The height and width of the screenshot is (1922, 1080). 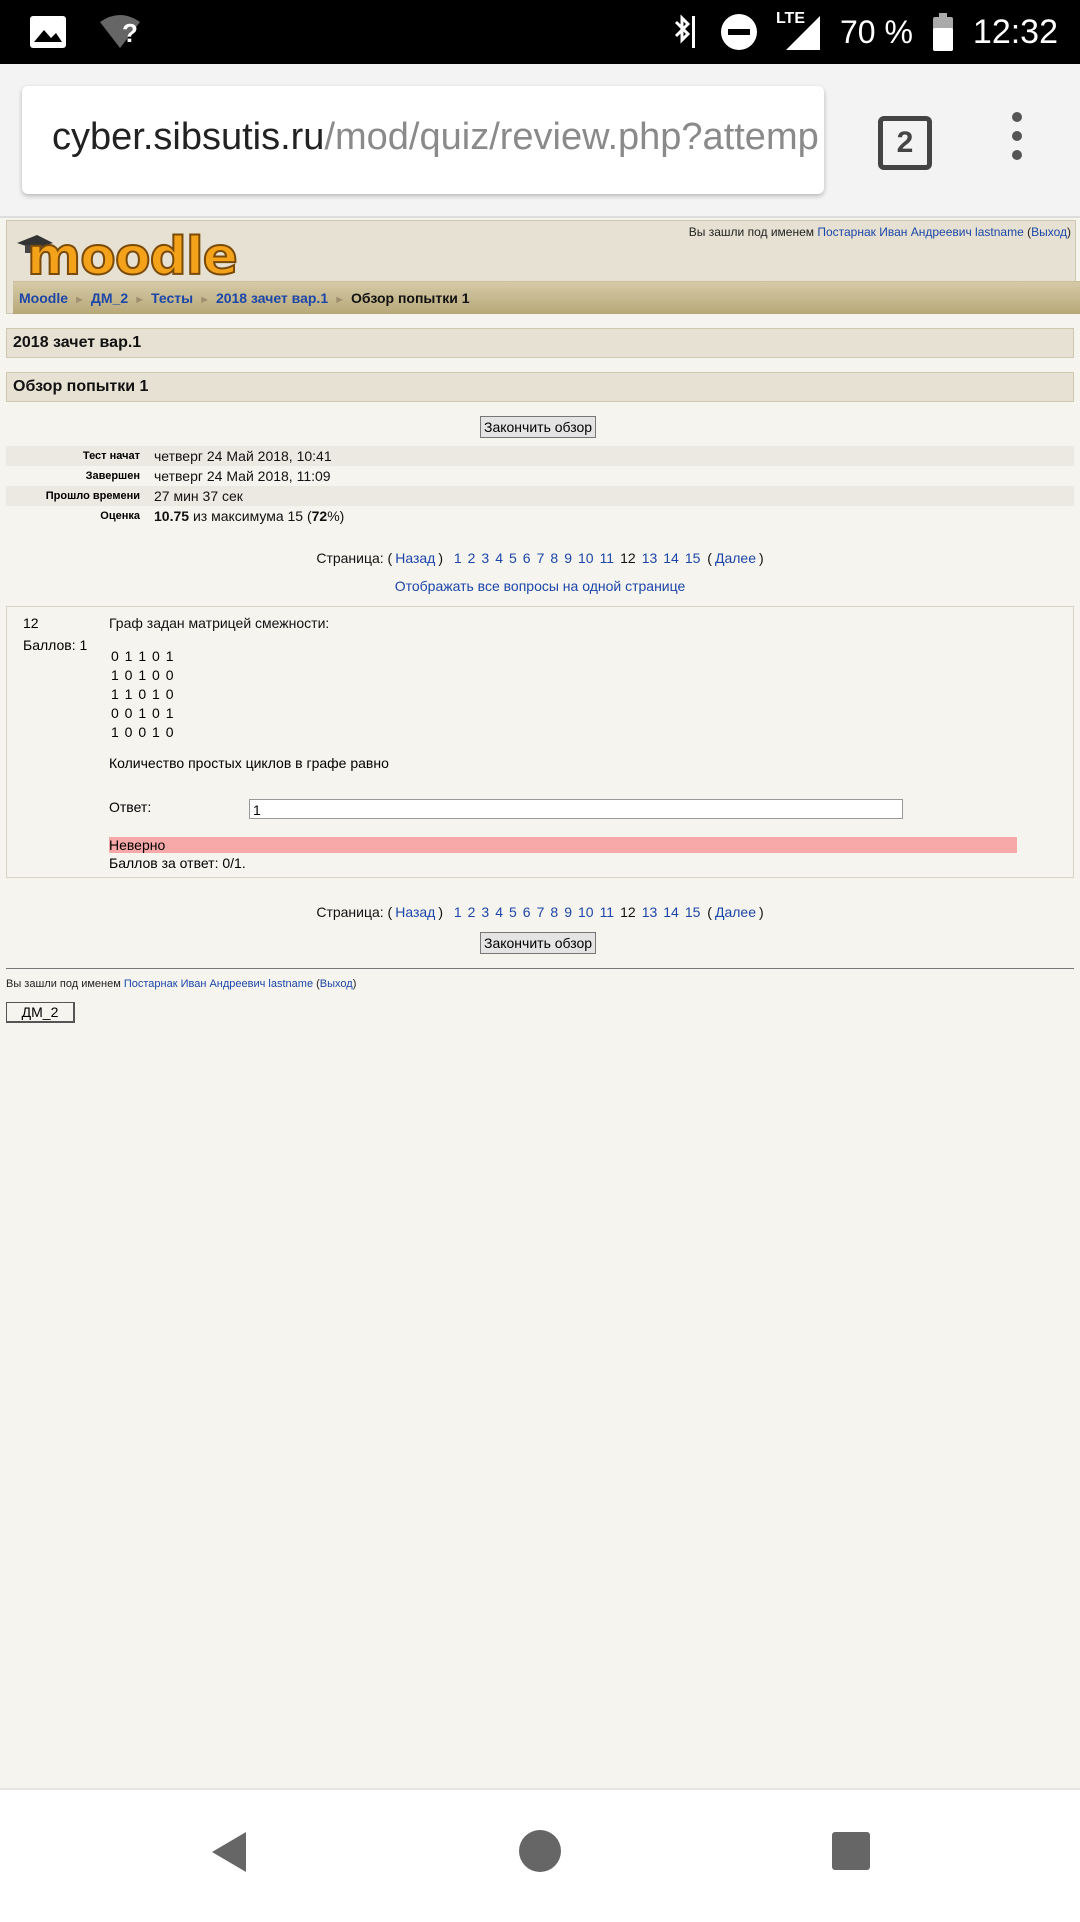 I want to click on bluetooth-icon, so click(x=684, y=31).